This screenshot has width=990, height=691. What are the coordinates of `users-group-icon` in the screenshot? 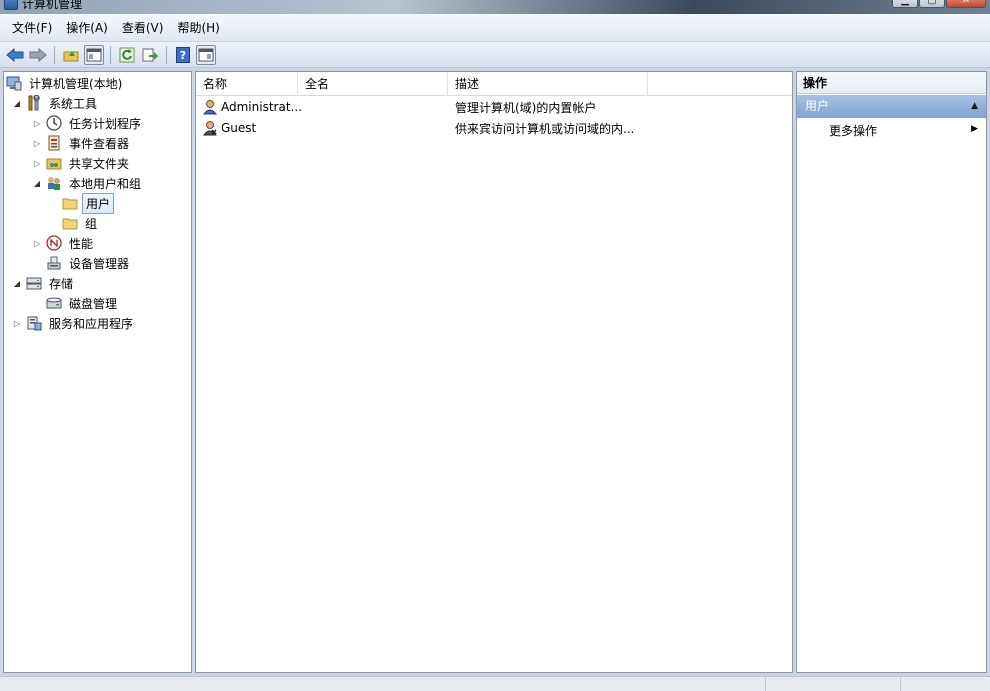 It's located at (54, 183).